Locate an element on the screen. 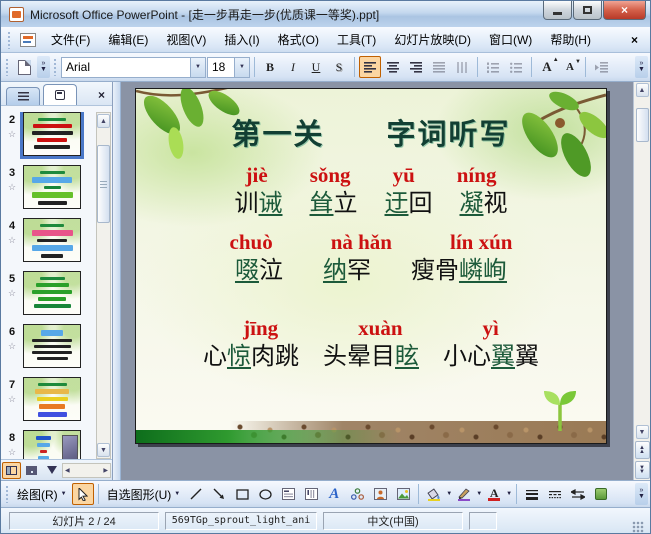 The height and width of the screenshot is (534, 651). panel-close-button: × is located at coordinates (104, 96).